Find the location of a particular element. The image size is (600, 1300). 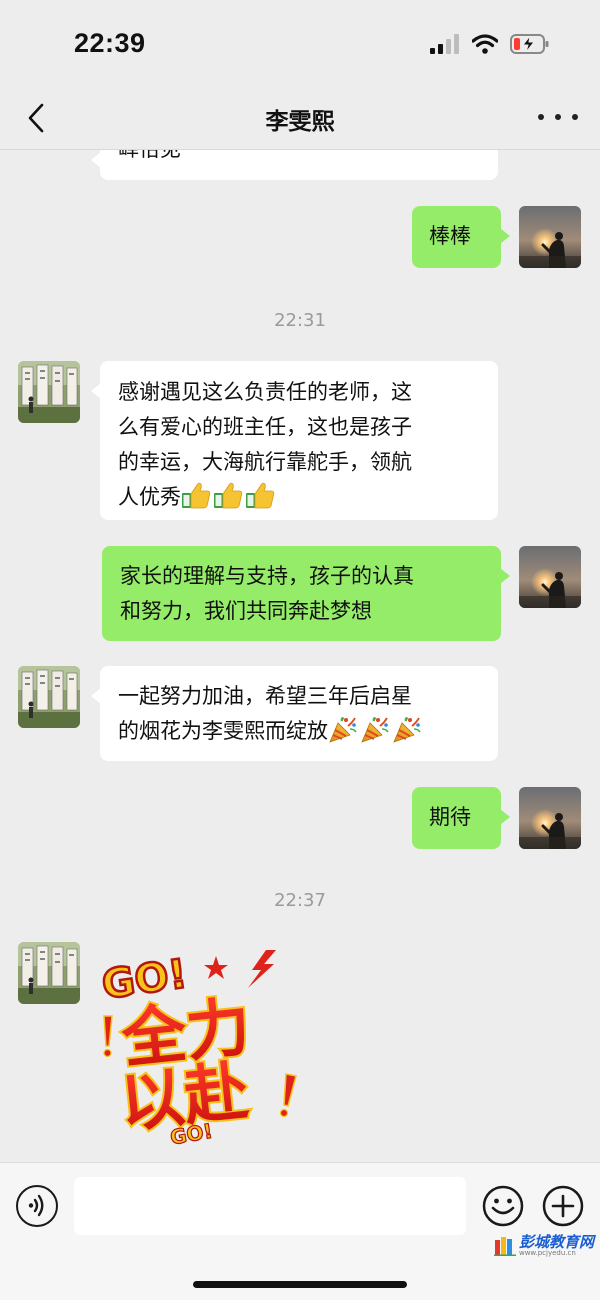

incoming-message-bubble: 峄恰见 is located at coordinates (294, 165).